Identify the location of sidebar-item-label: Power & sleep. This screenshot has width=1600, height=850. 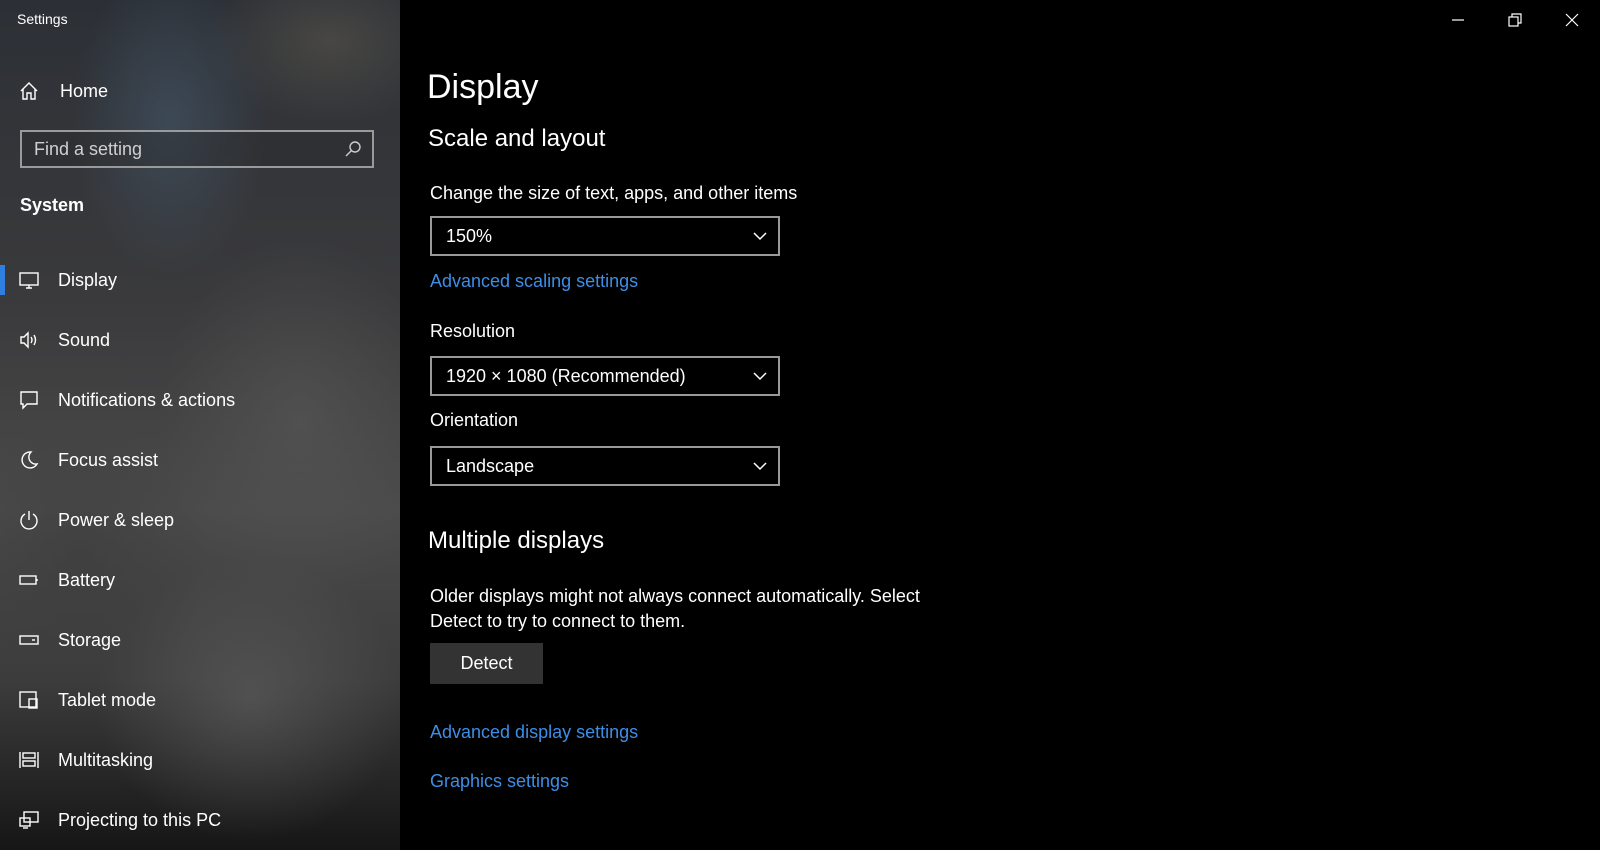
(116, 519).